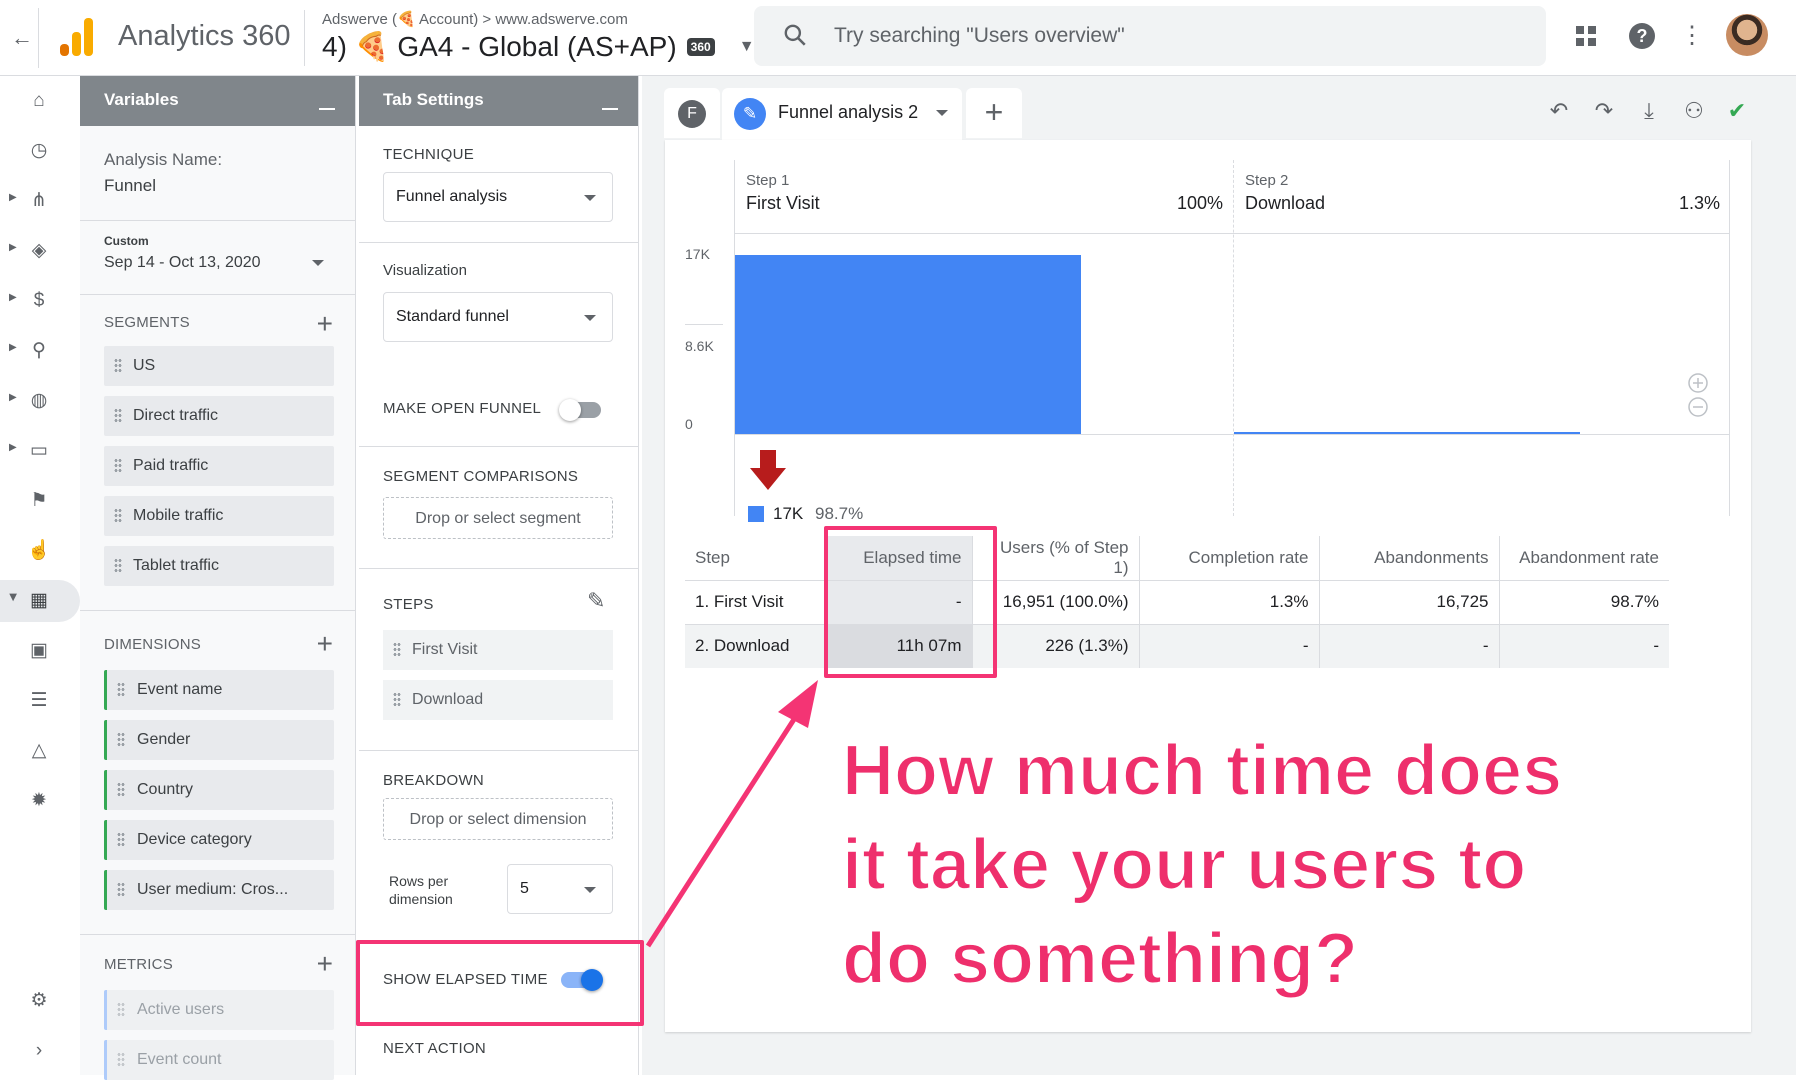 This screenshot has height=1080, width=1796. Describe the element at coordinates (40, 601) in the screenshot. I see `nav-analysis: ▶ ▦` at that location.